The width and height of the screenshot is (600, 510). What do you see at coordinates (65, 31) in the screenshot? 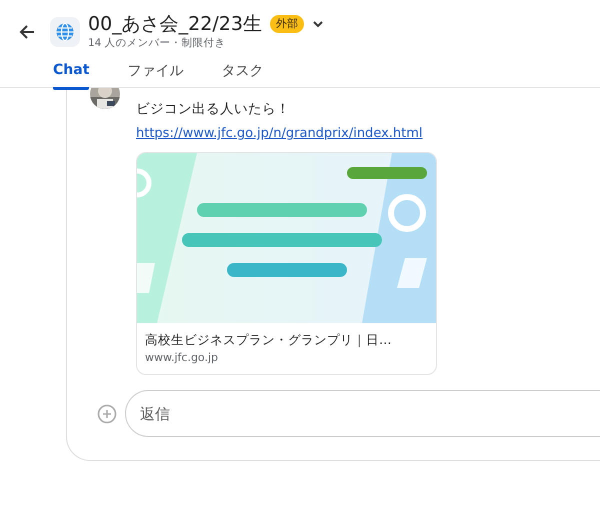
I see `space-icon` at bounding box center [65, 31].